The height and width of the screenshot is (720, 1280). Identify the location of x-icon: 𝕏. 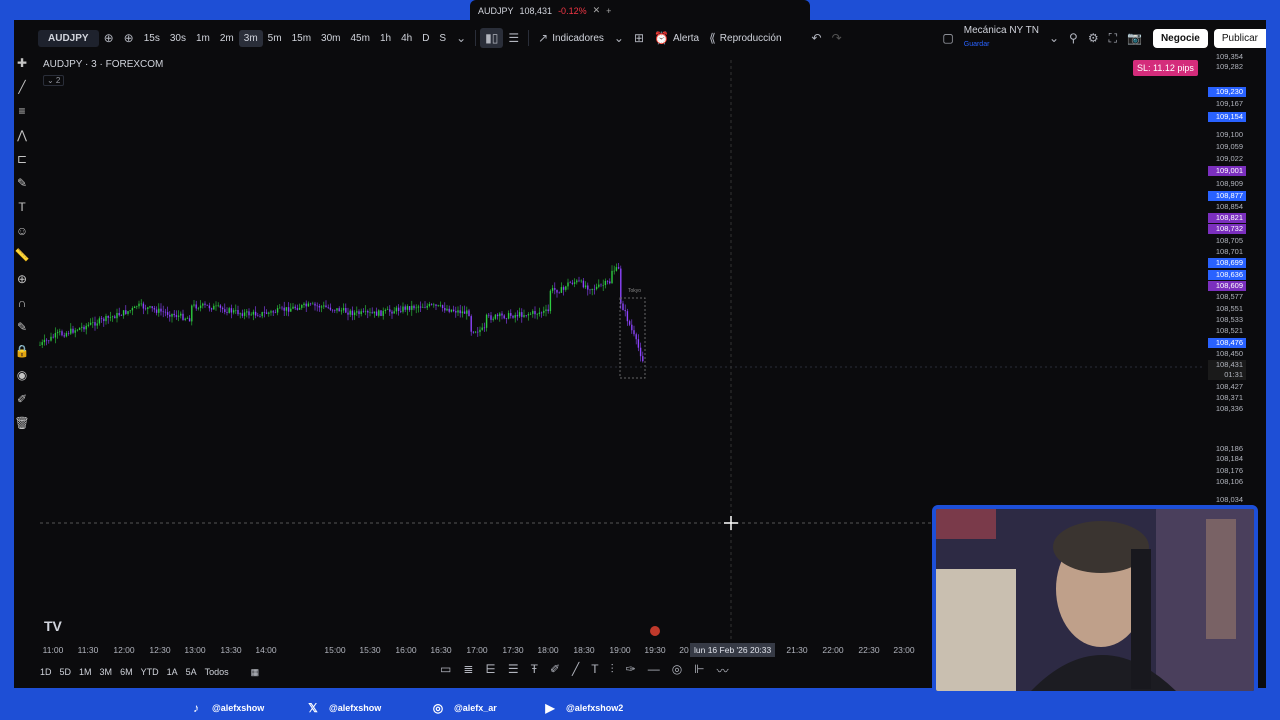
(313, 708).